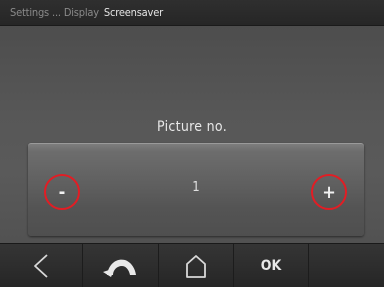 Image resolution: width=384 pixels, height=287 pixels. What do you see at coordinates (192, 13) in the screenshot?
I see `breadcrumb: Settings ... Display Screensaver` at bounding box center [192, 13].